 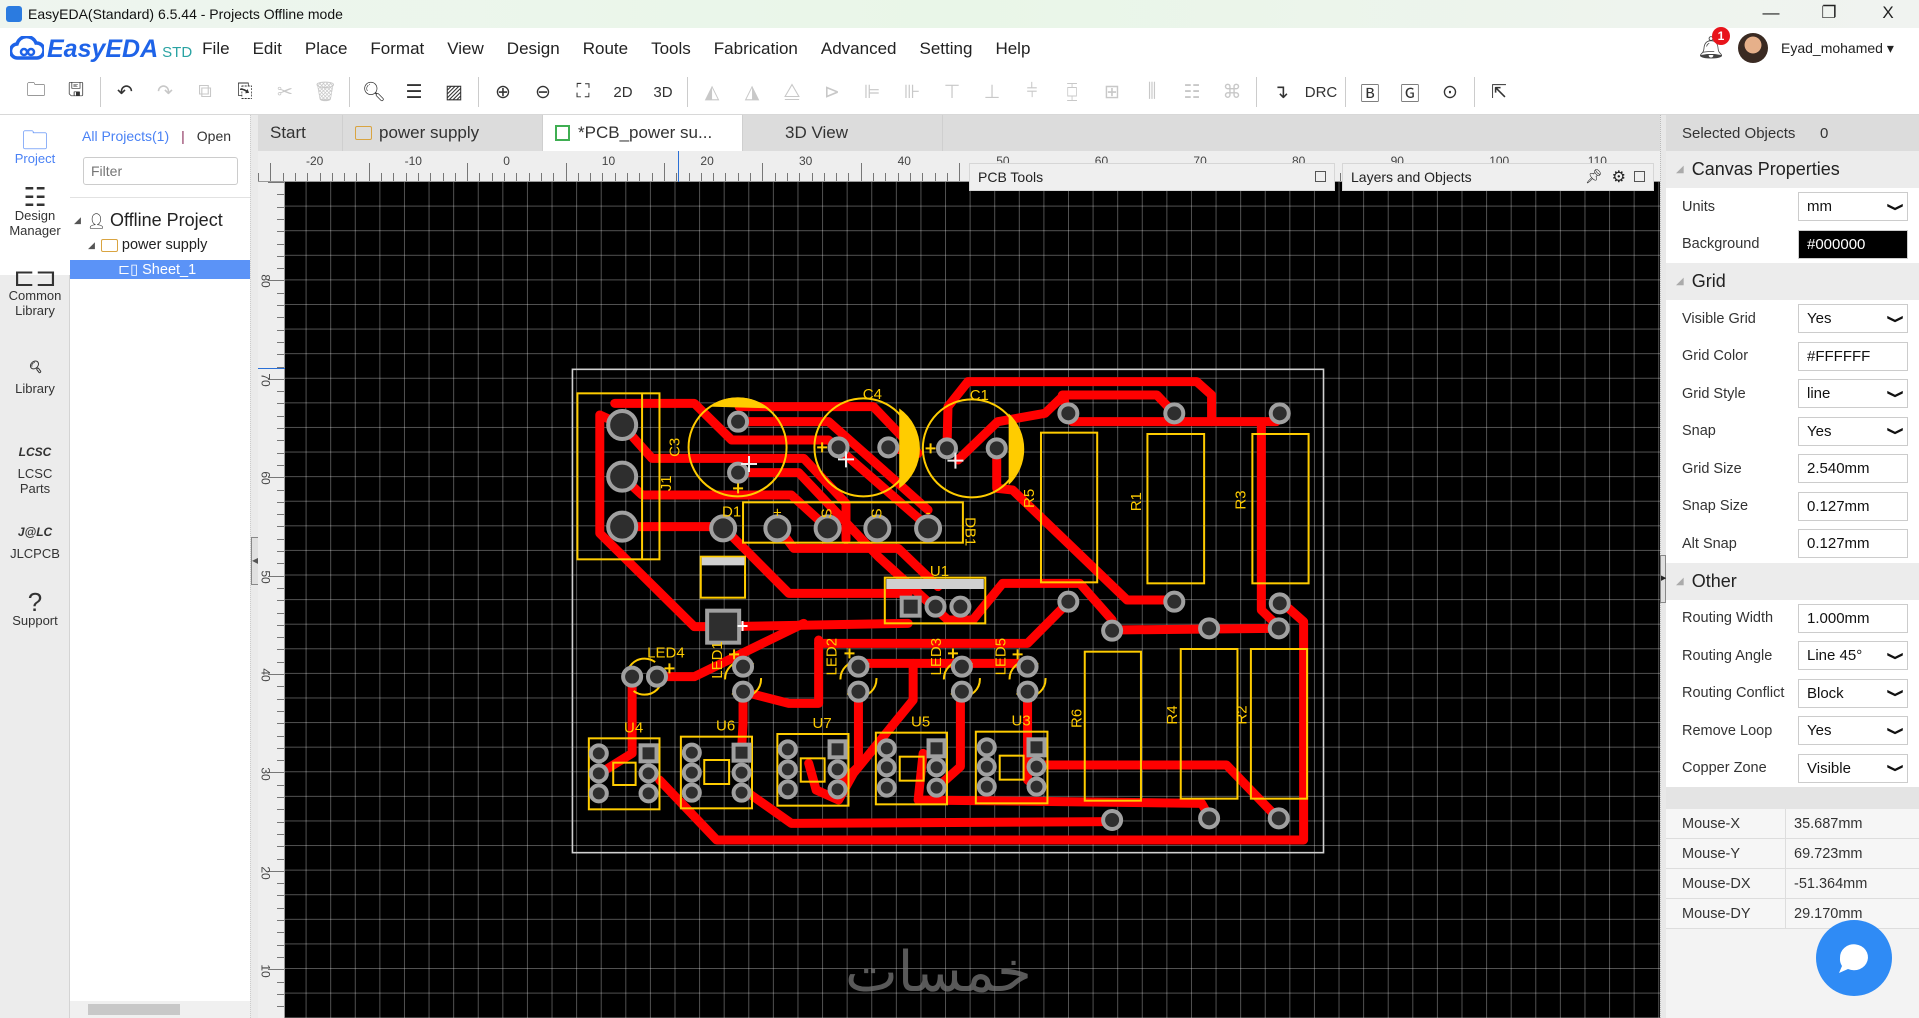 I want to click on view-2d: 2D, so click(x=623, y=92).